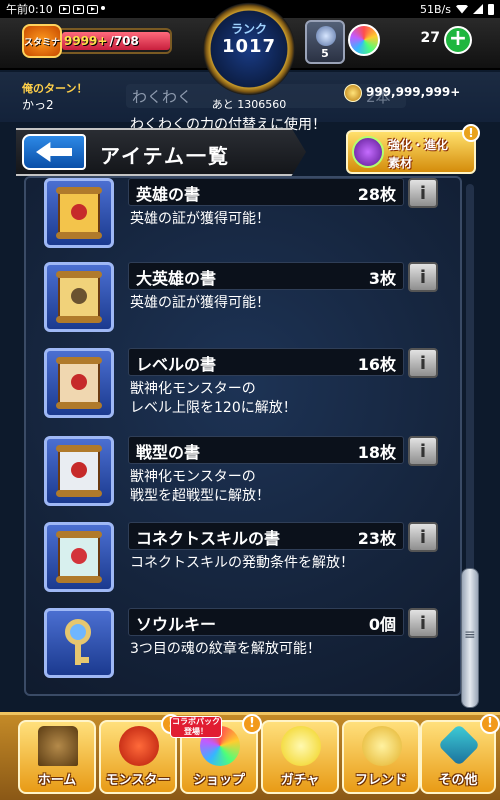 The width and height of the screenshot is (500, 800). Describe the element at coordinates (42, 41) in the screenshot. I see `stamina-badge: スタミナ` at that location.